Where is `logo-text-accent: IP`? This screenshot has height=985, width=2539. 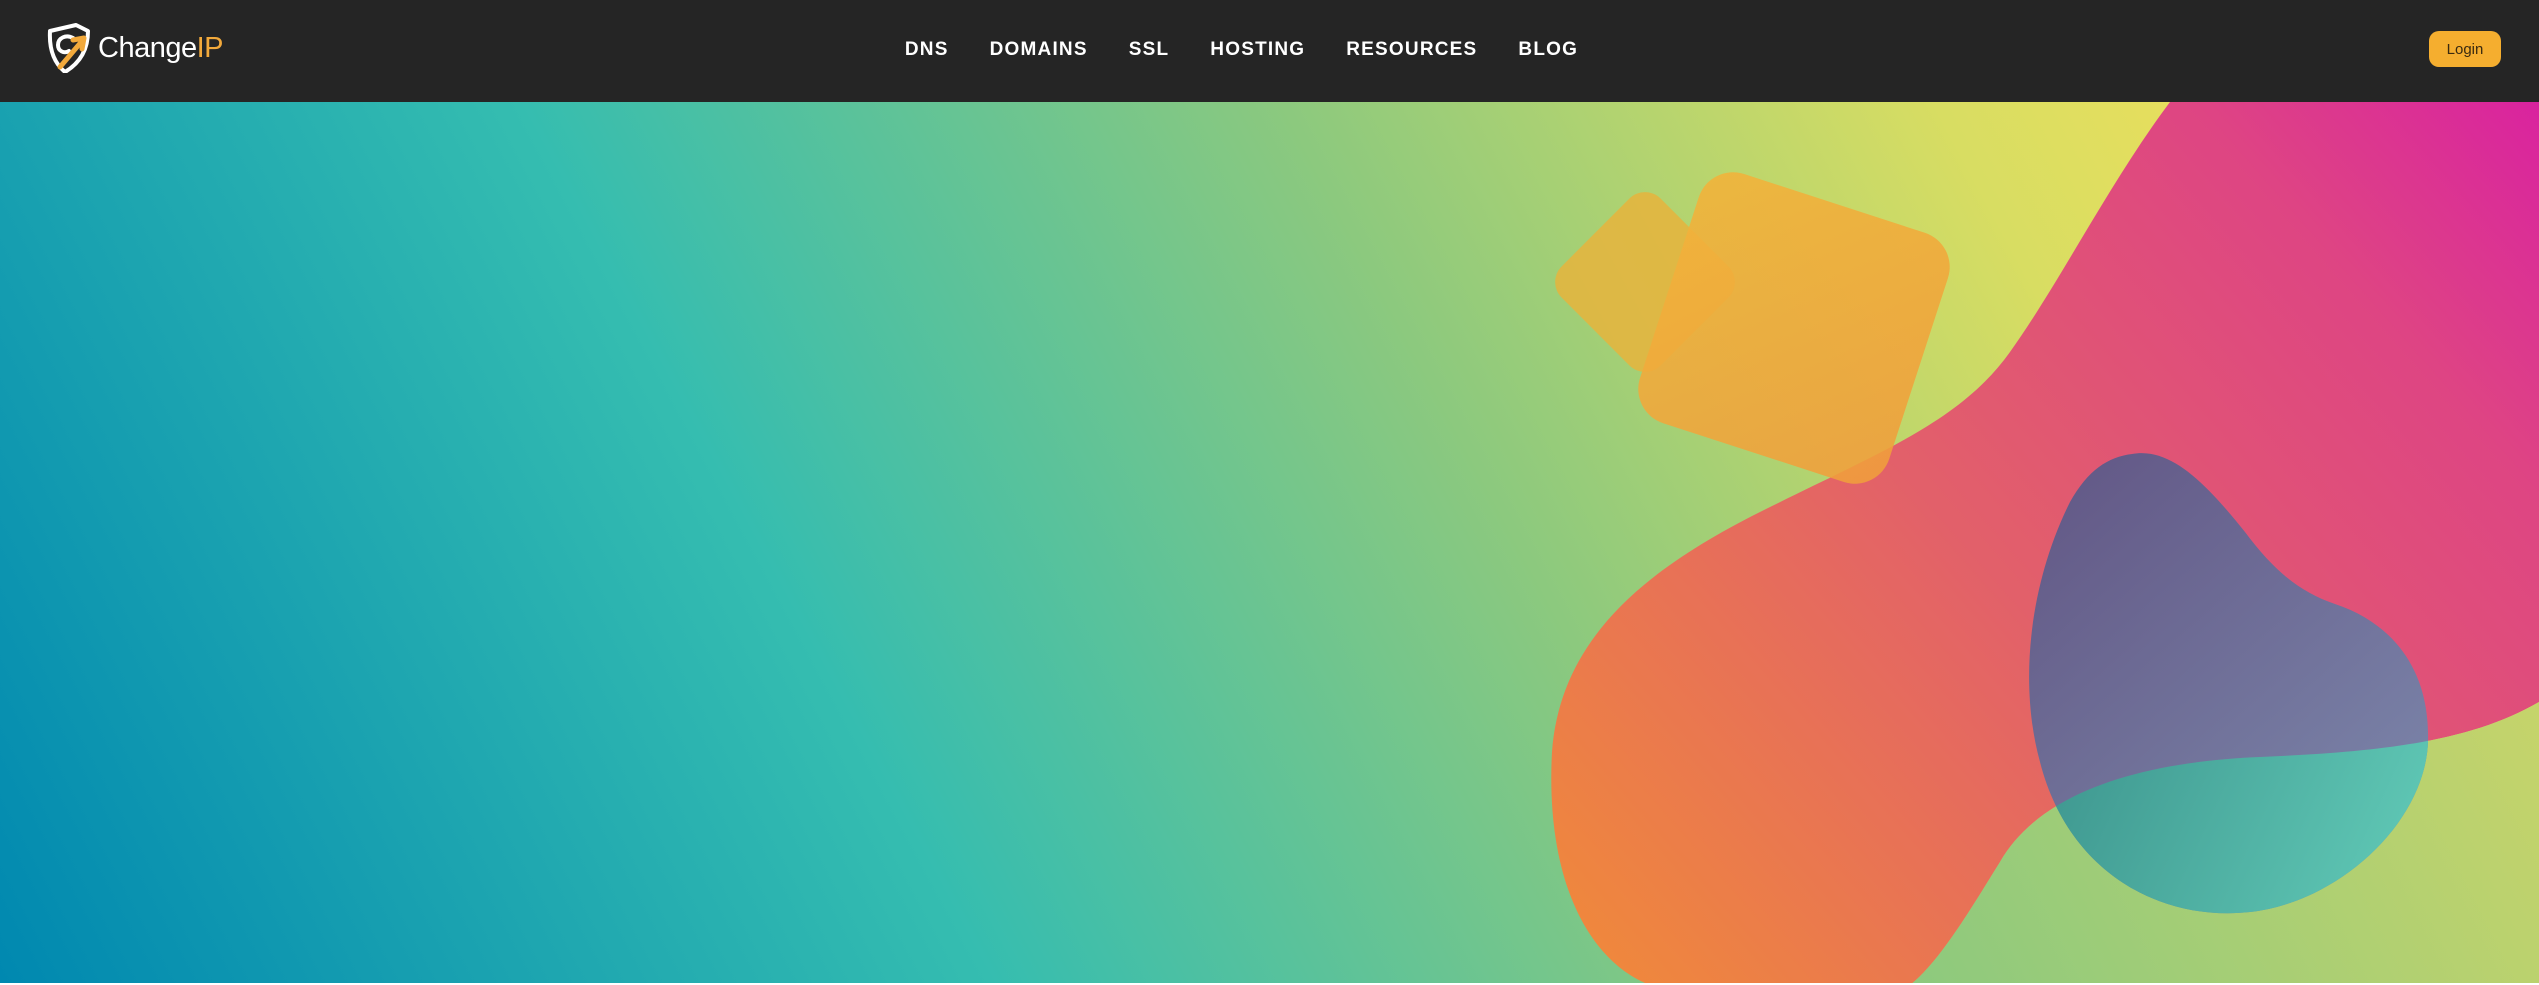 logo-text-accent: IP is located at coordinates (210, 47).